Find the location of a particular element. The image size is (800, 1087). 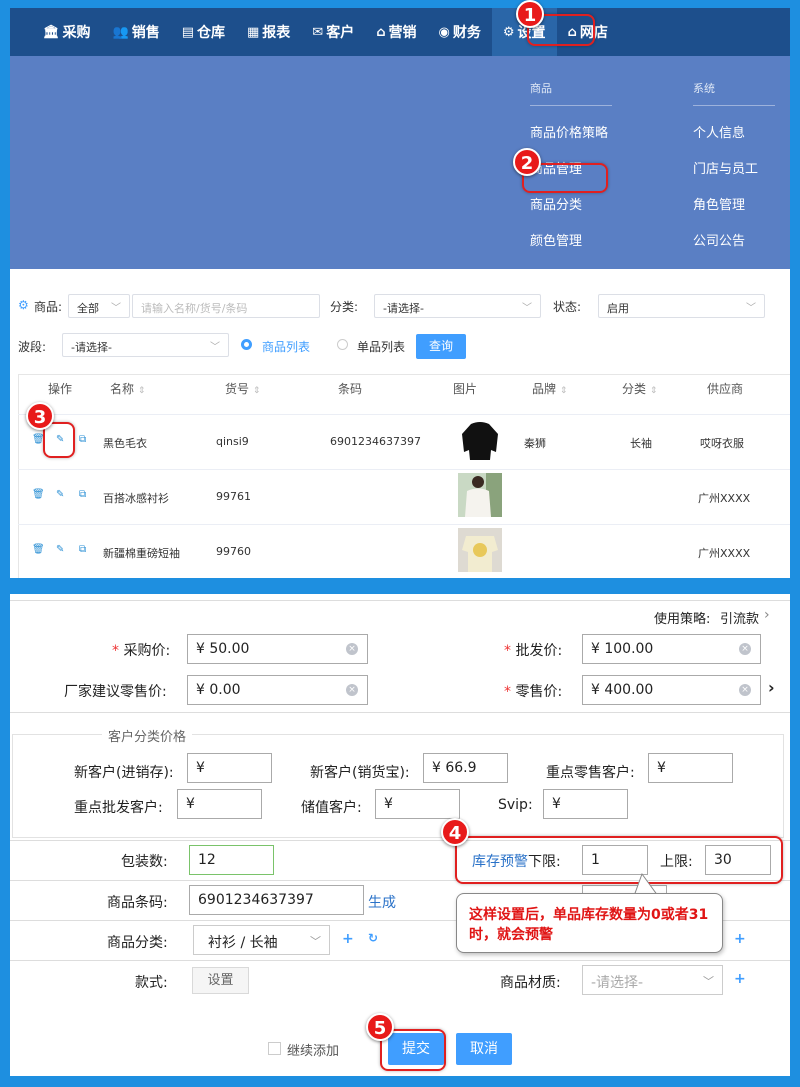

stored-value-input: ¥ is located at coordinates (417, 804).